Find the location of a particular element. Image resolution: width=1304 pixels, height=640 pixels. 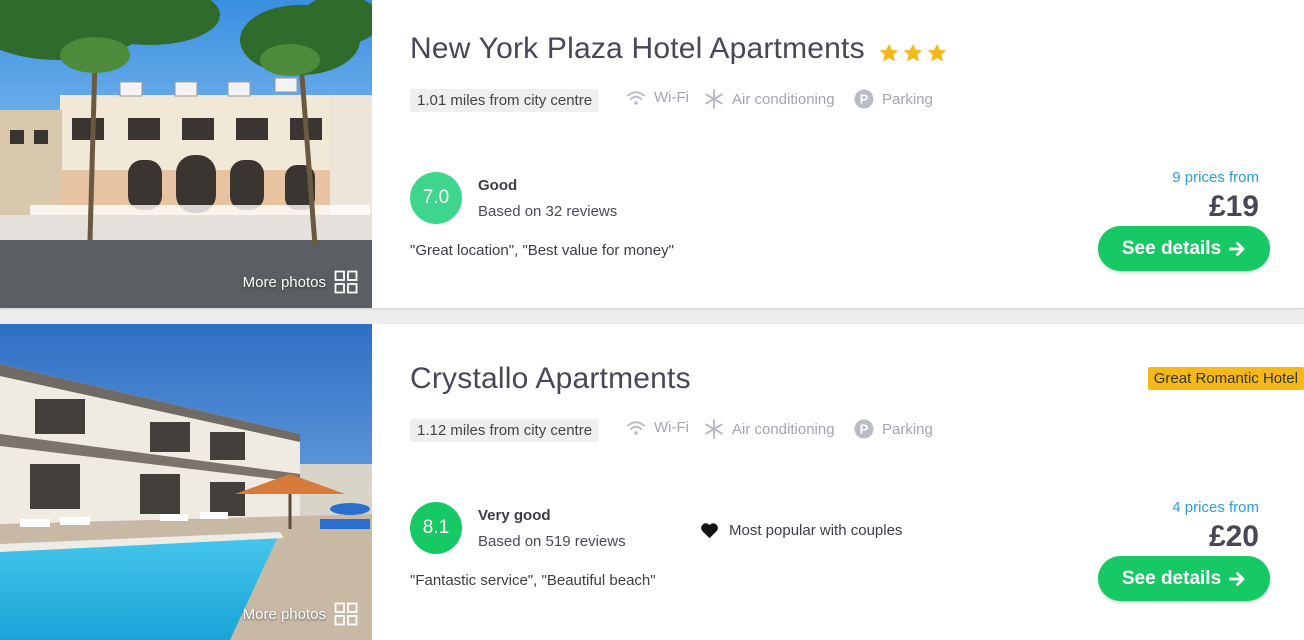

price: £19 is located at coordinates (1233, 206).